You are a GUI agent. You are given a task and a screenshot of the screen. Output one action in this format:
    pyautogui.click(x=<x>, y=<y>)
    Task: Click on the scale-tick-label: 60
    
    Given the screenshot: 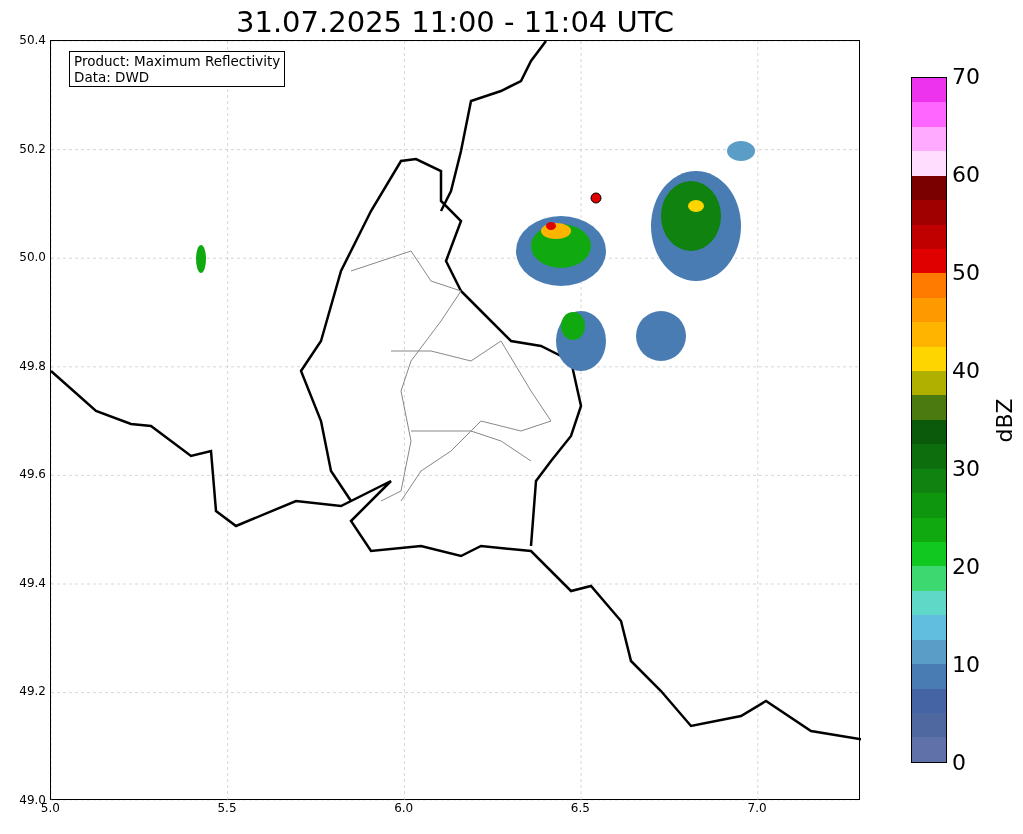 What is the action you would take?
    pyautogui.click(x=966, y=175)
    